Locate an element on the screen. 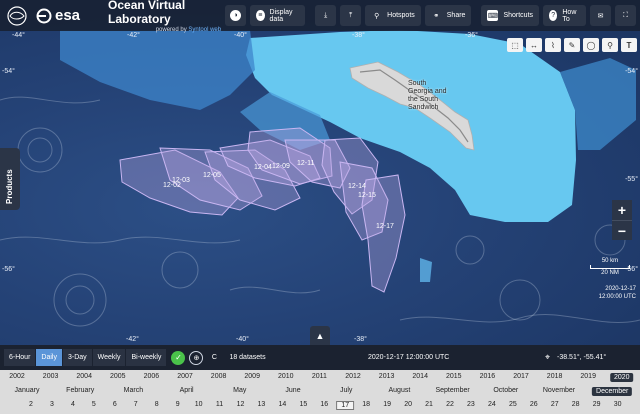  timeline-year: 2002 is located at coordinates (17, 376).